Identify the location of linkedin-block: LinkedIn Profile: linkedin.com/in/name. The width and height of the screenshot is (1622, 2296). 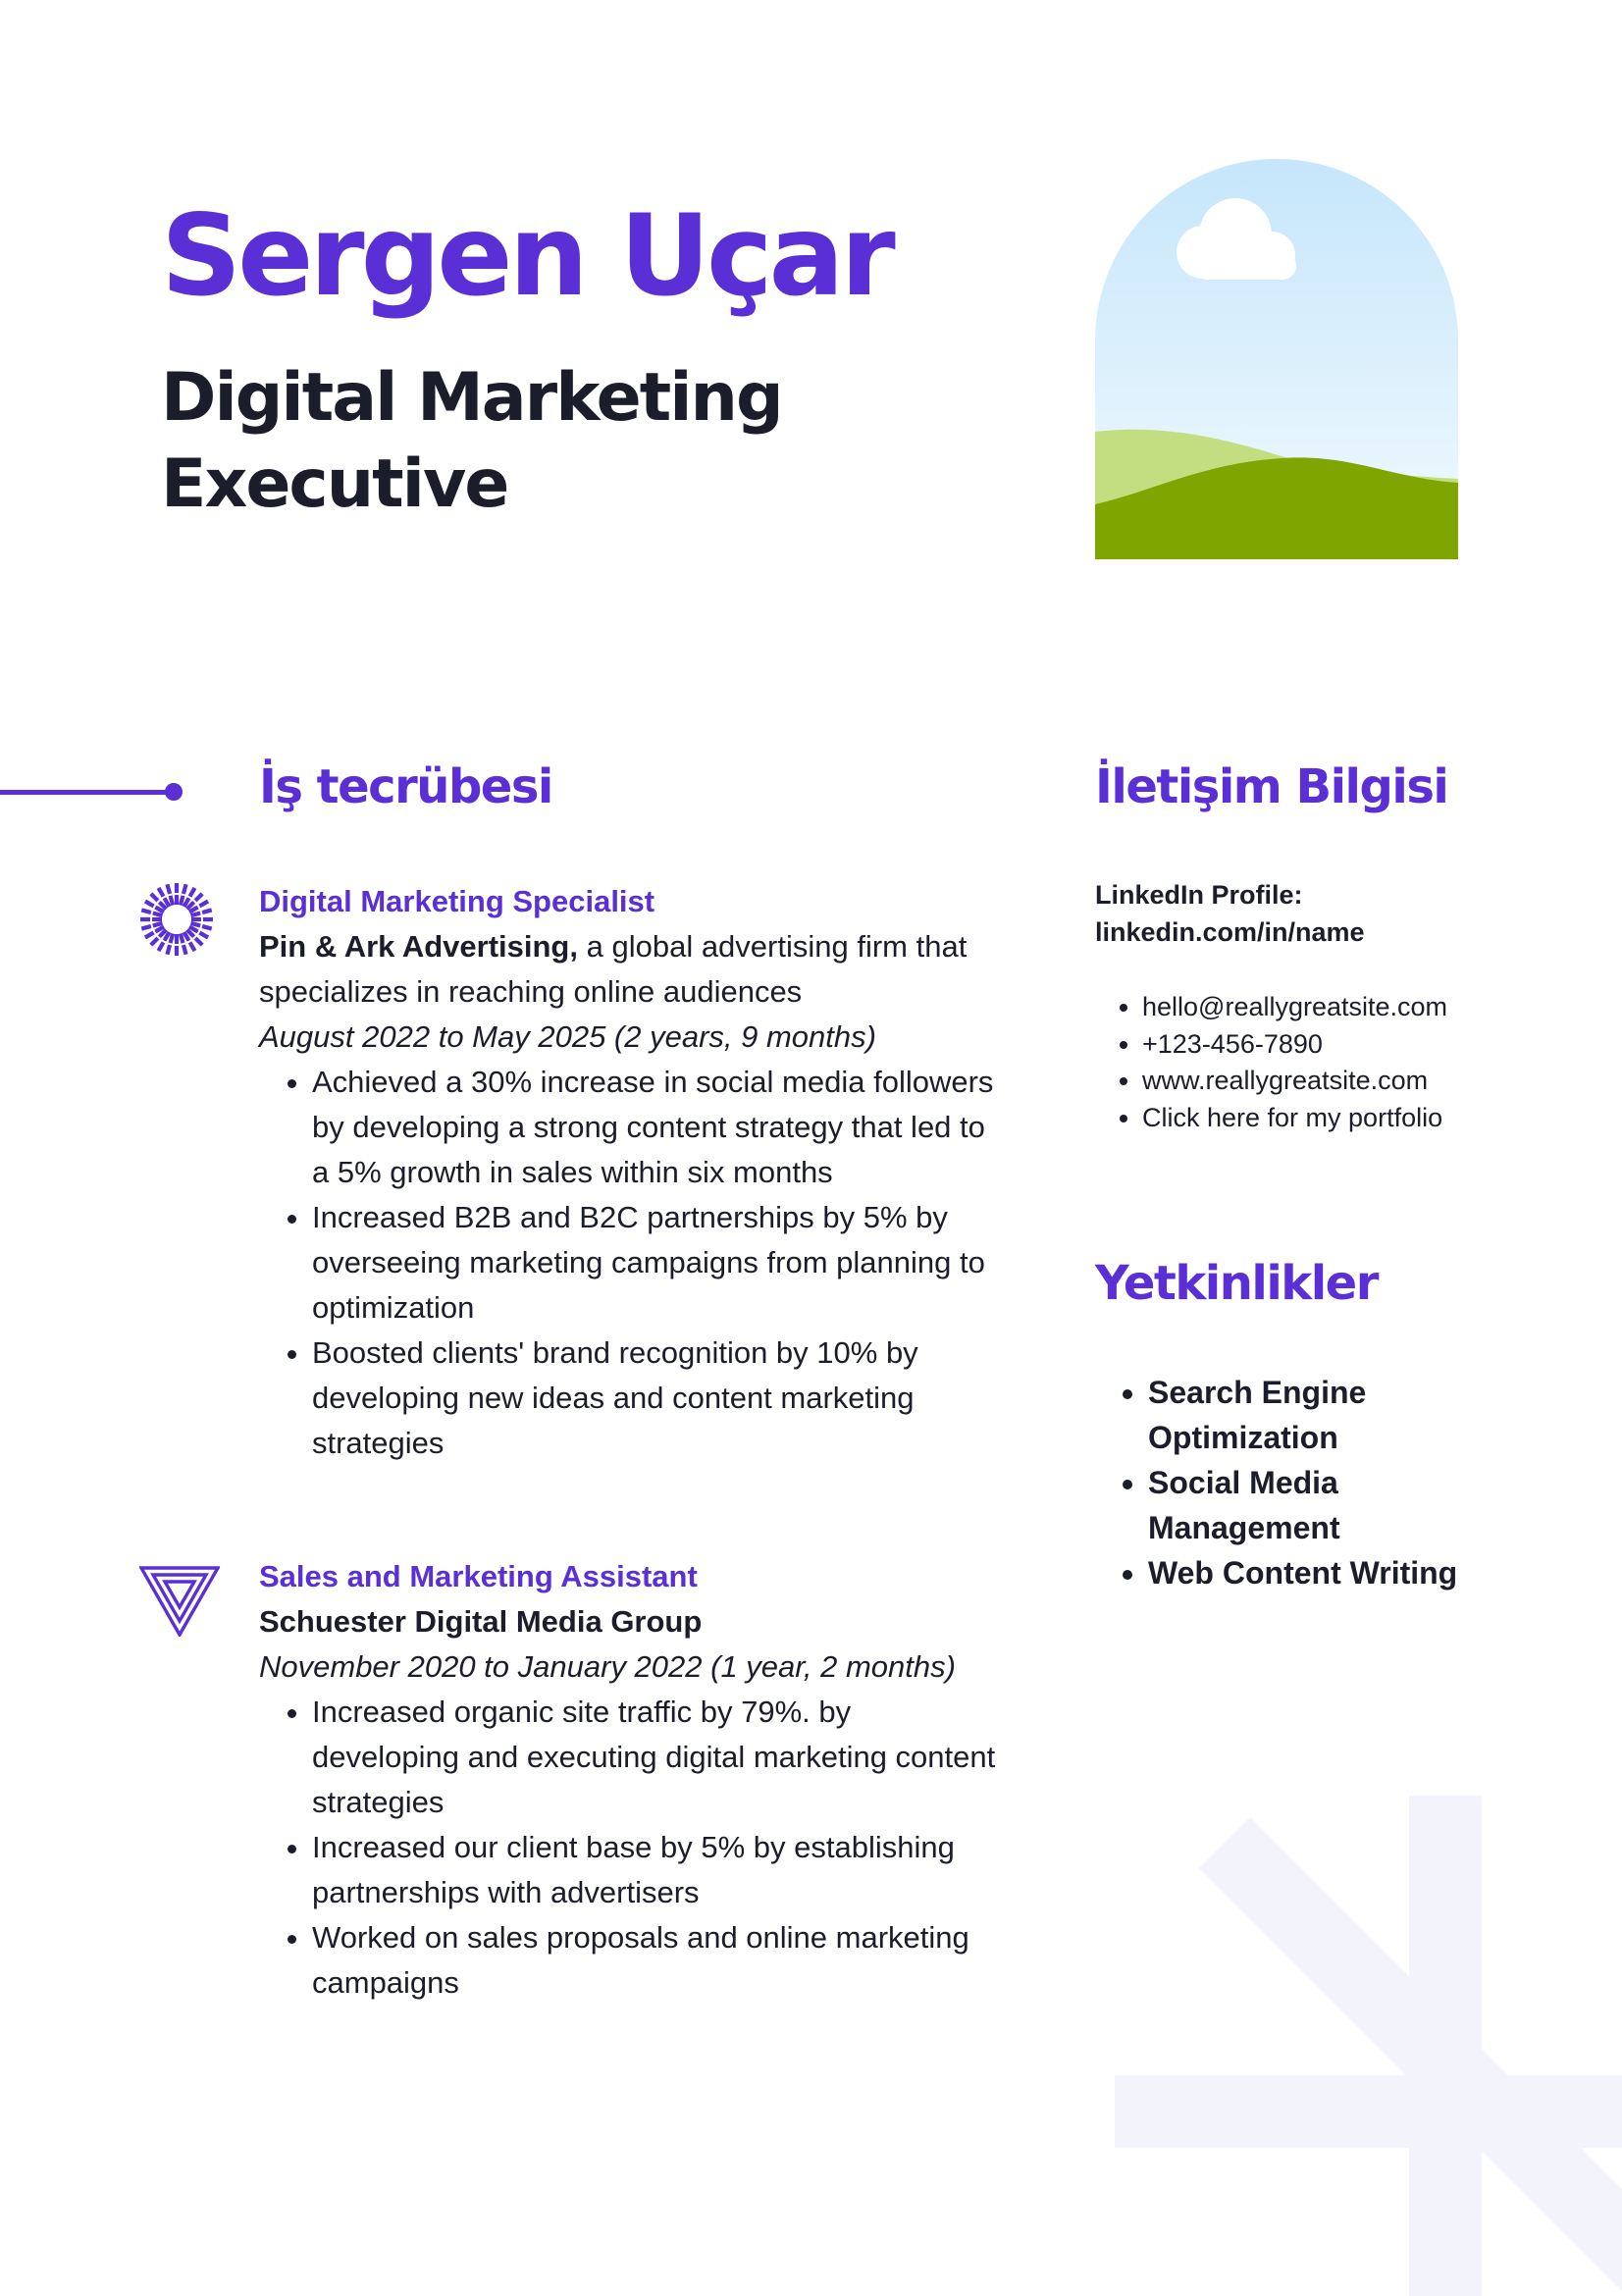
(1230, 913).